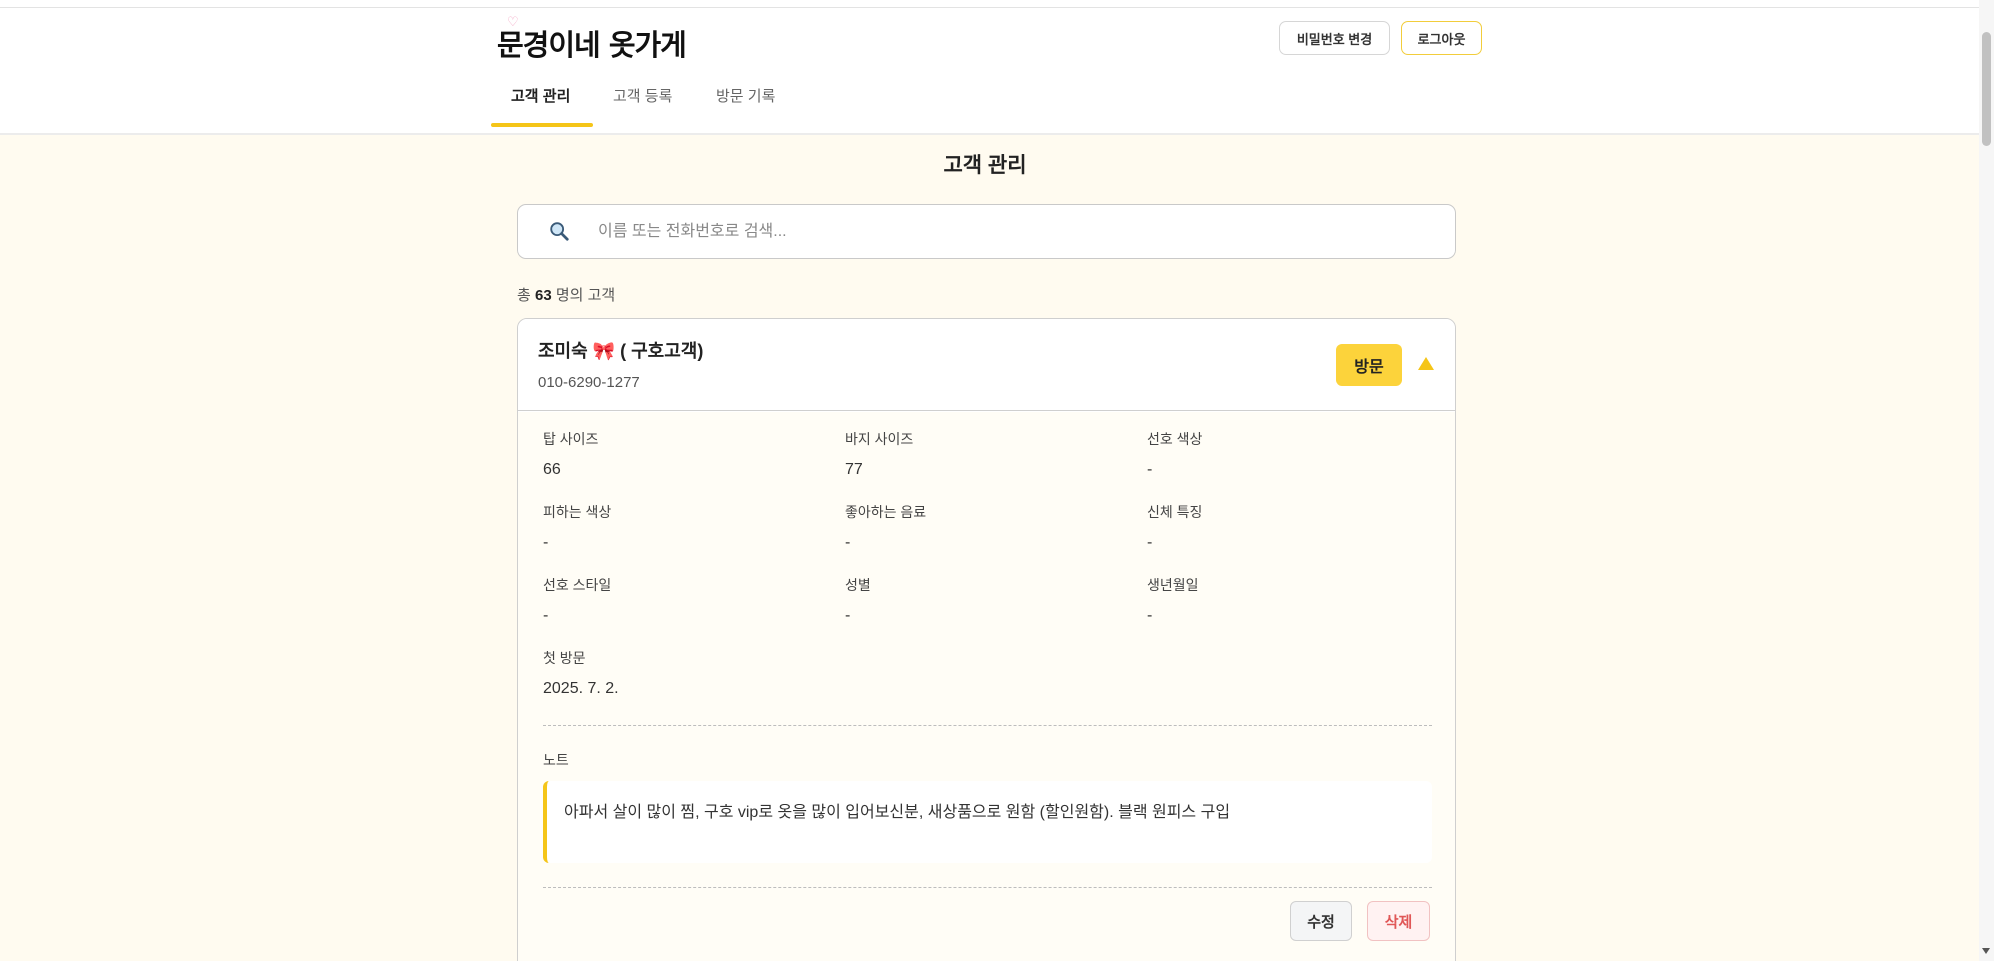 The image size is (1994, 961). I want to click on field-gender: 성별 -, so click(985, 600).